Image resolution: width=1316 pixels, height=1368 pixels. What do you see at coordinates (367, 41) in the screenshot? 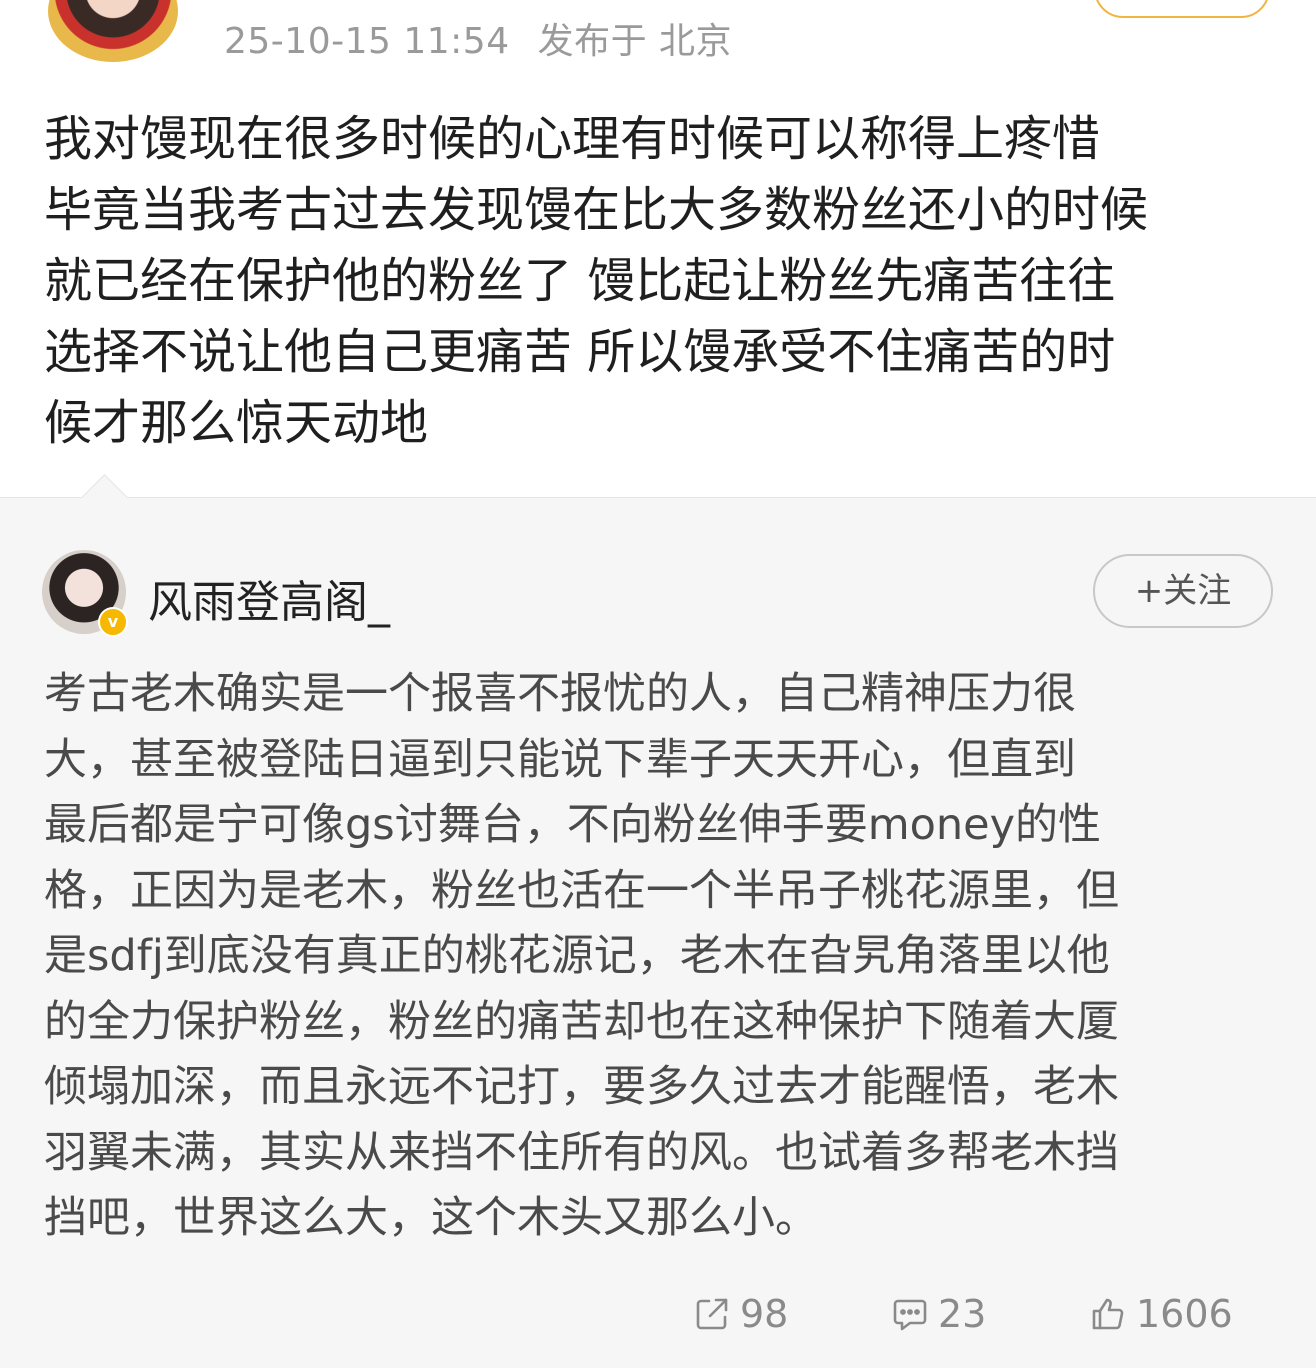
I see `post-timestamp: 25-10-15 11:54` at bounding box center [367, 41].